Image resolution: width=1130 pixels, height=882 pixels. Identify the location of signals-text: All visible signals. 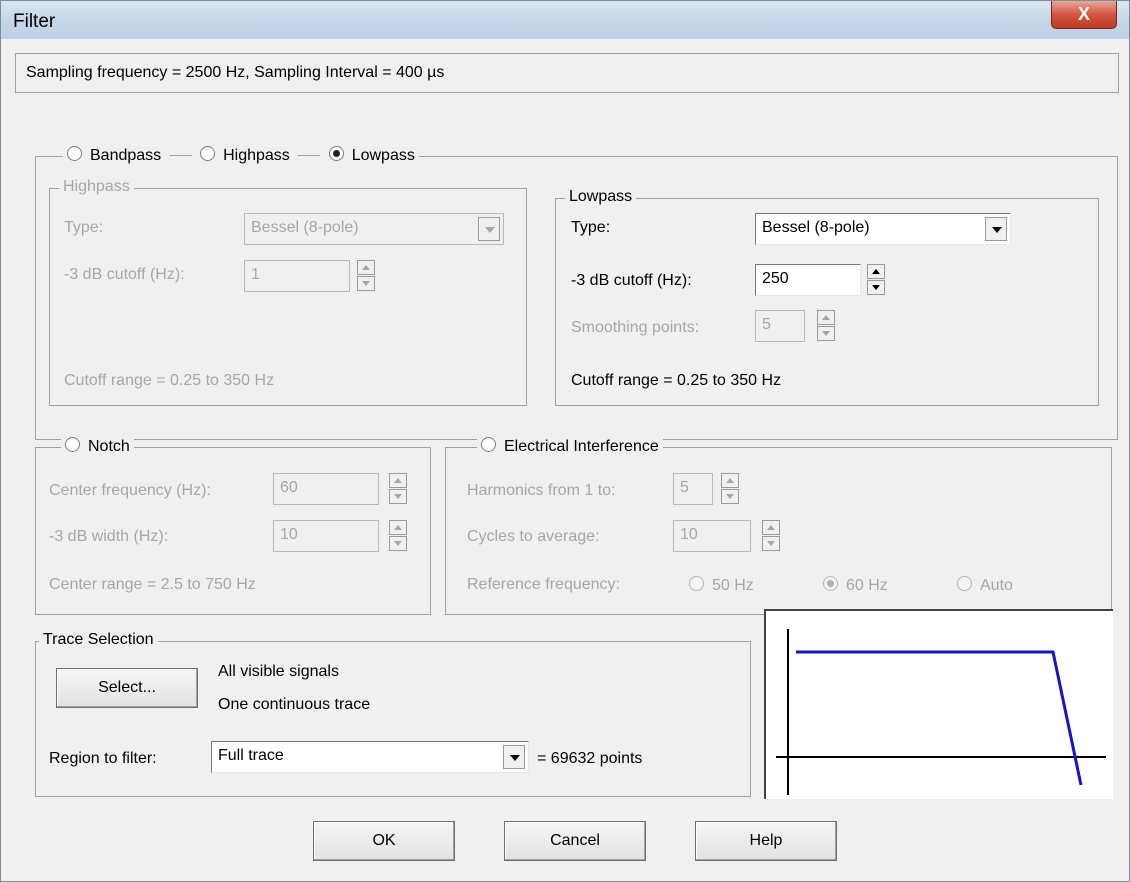
(278, 671).